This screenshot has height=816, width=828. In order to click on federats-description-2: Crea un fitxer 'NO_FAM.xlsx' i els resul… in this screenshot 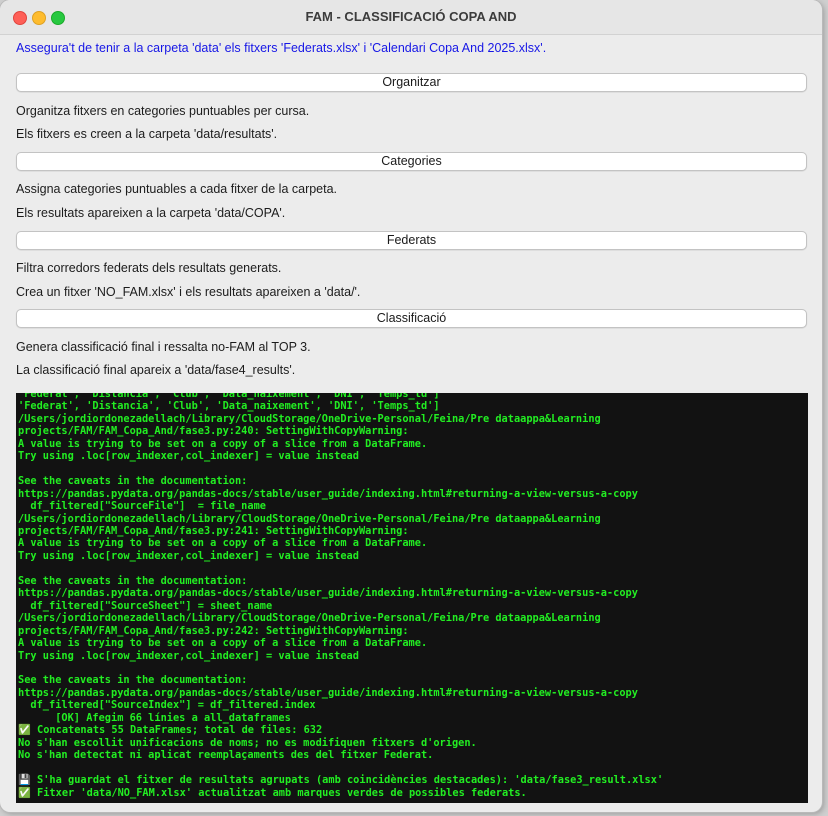, I will do `click(188, 292)`.